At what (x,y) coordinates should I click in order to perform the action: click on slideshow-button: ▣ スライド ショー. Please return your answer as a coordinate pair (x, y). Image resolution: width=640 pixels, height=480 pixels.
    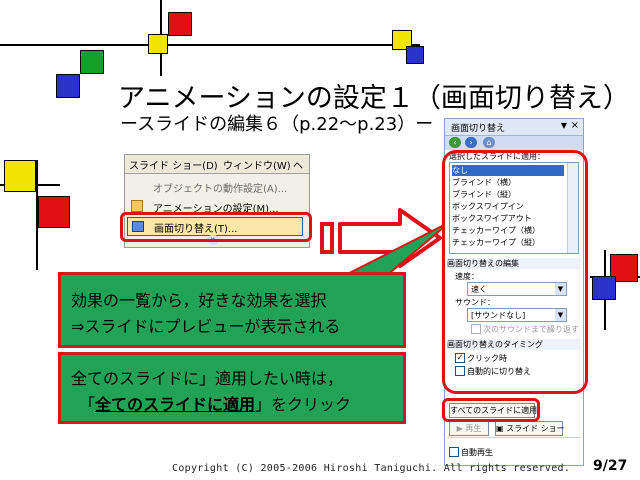
    Looking at the image, I should click on (530, 428).